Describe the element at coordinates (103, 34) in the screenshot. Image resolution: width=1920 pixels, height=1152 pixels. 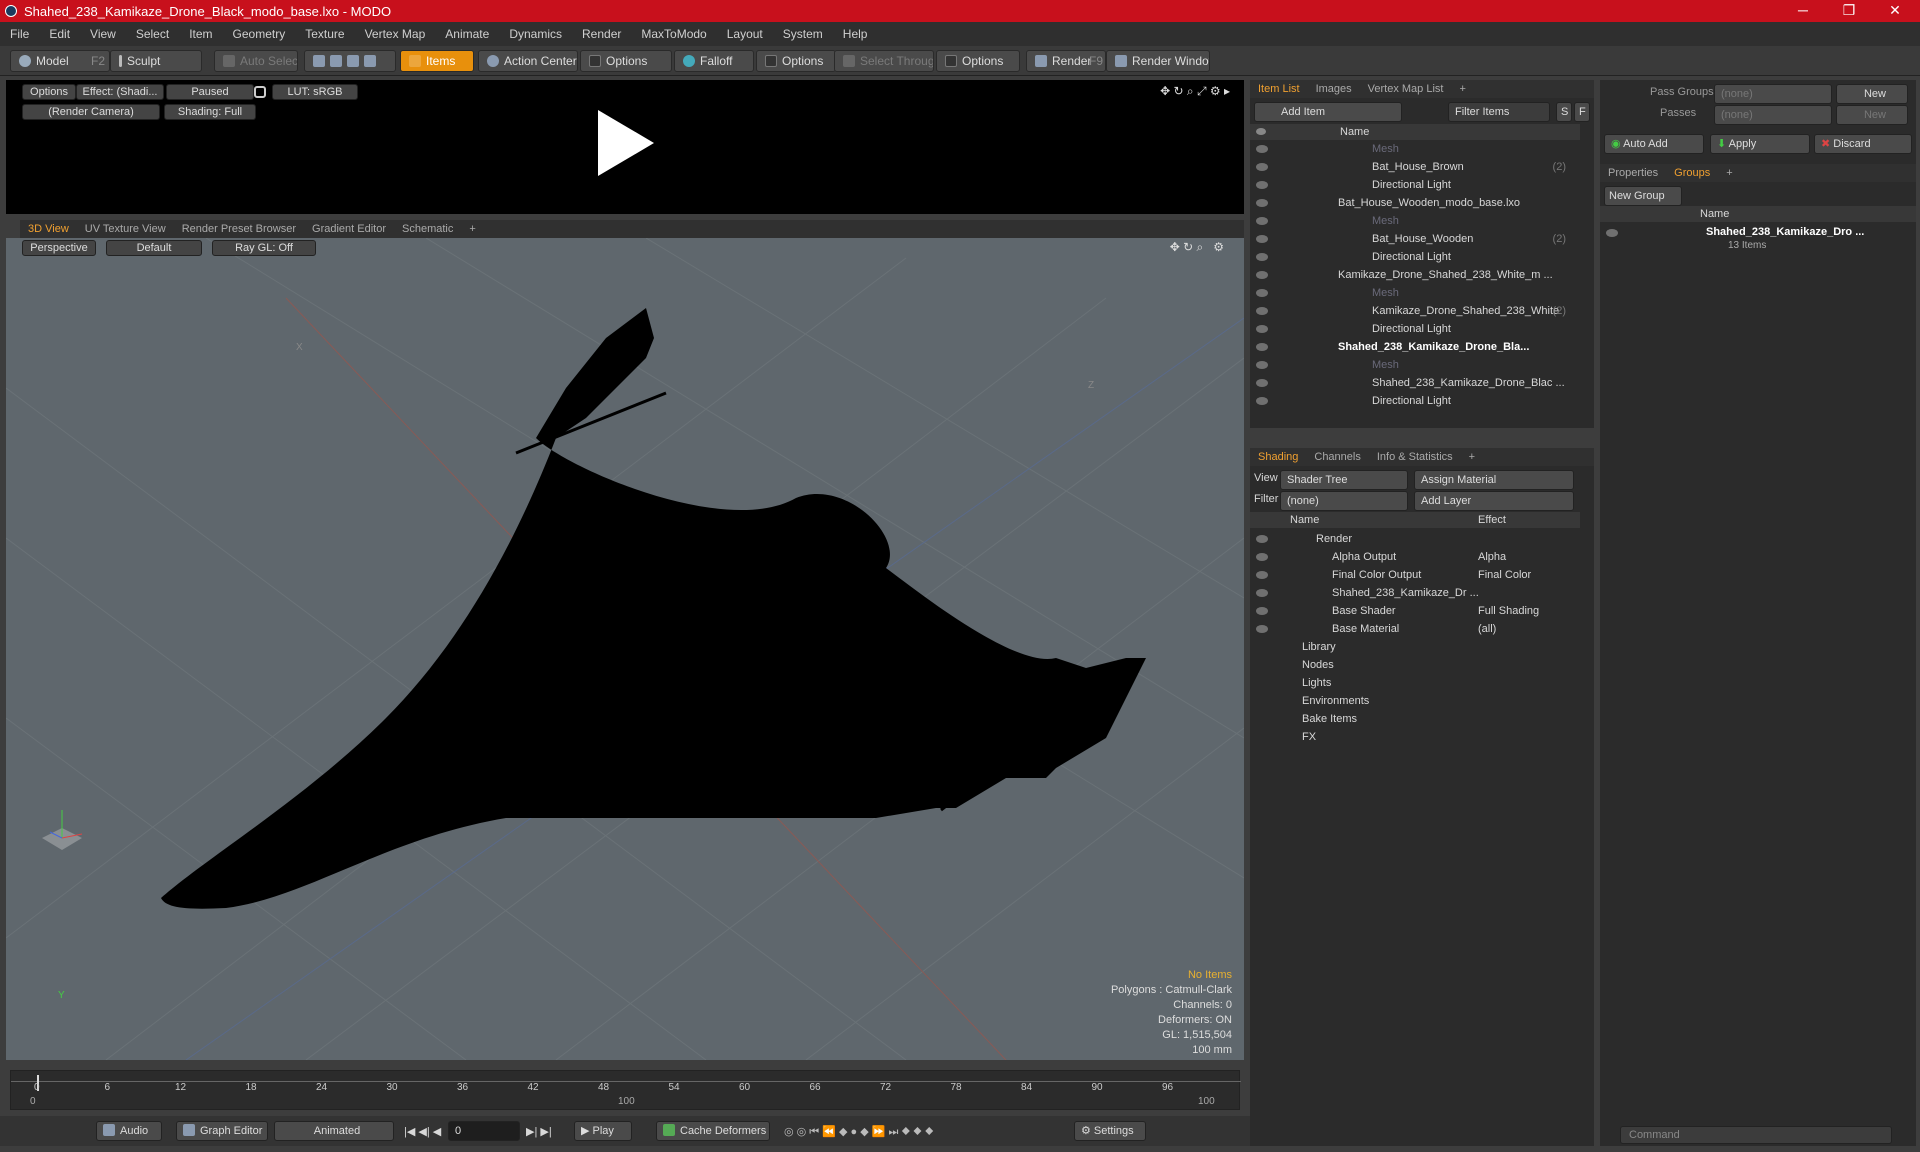
I see `menu-view: View` at that location.